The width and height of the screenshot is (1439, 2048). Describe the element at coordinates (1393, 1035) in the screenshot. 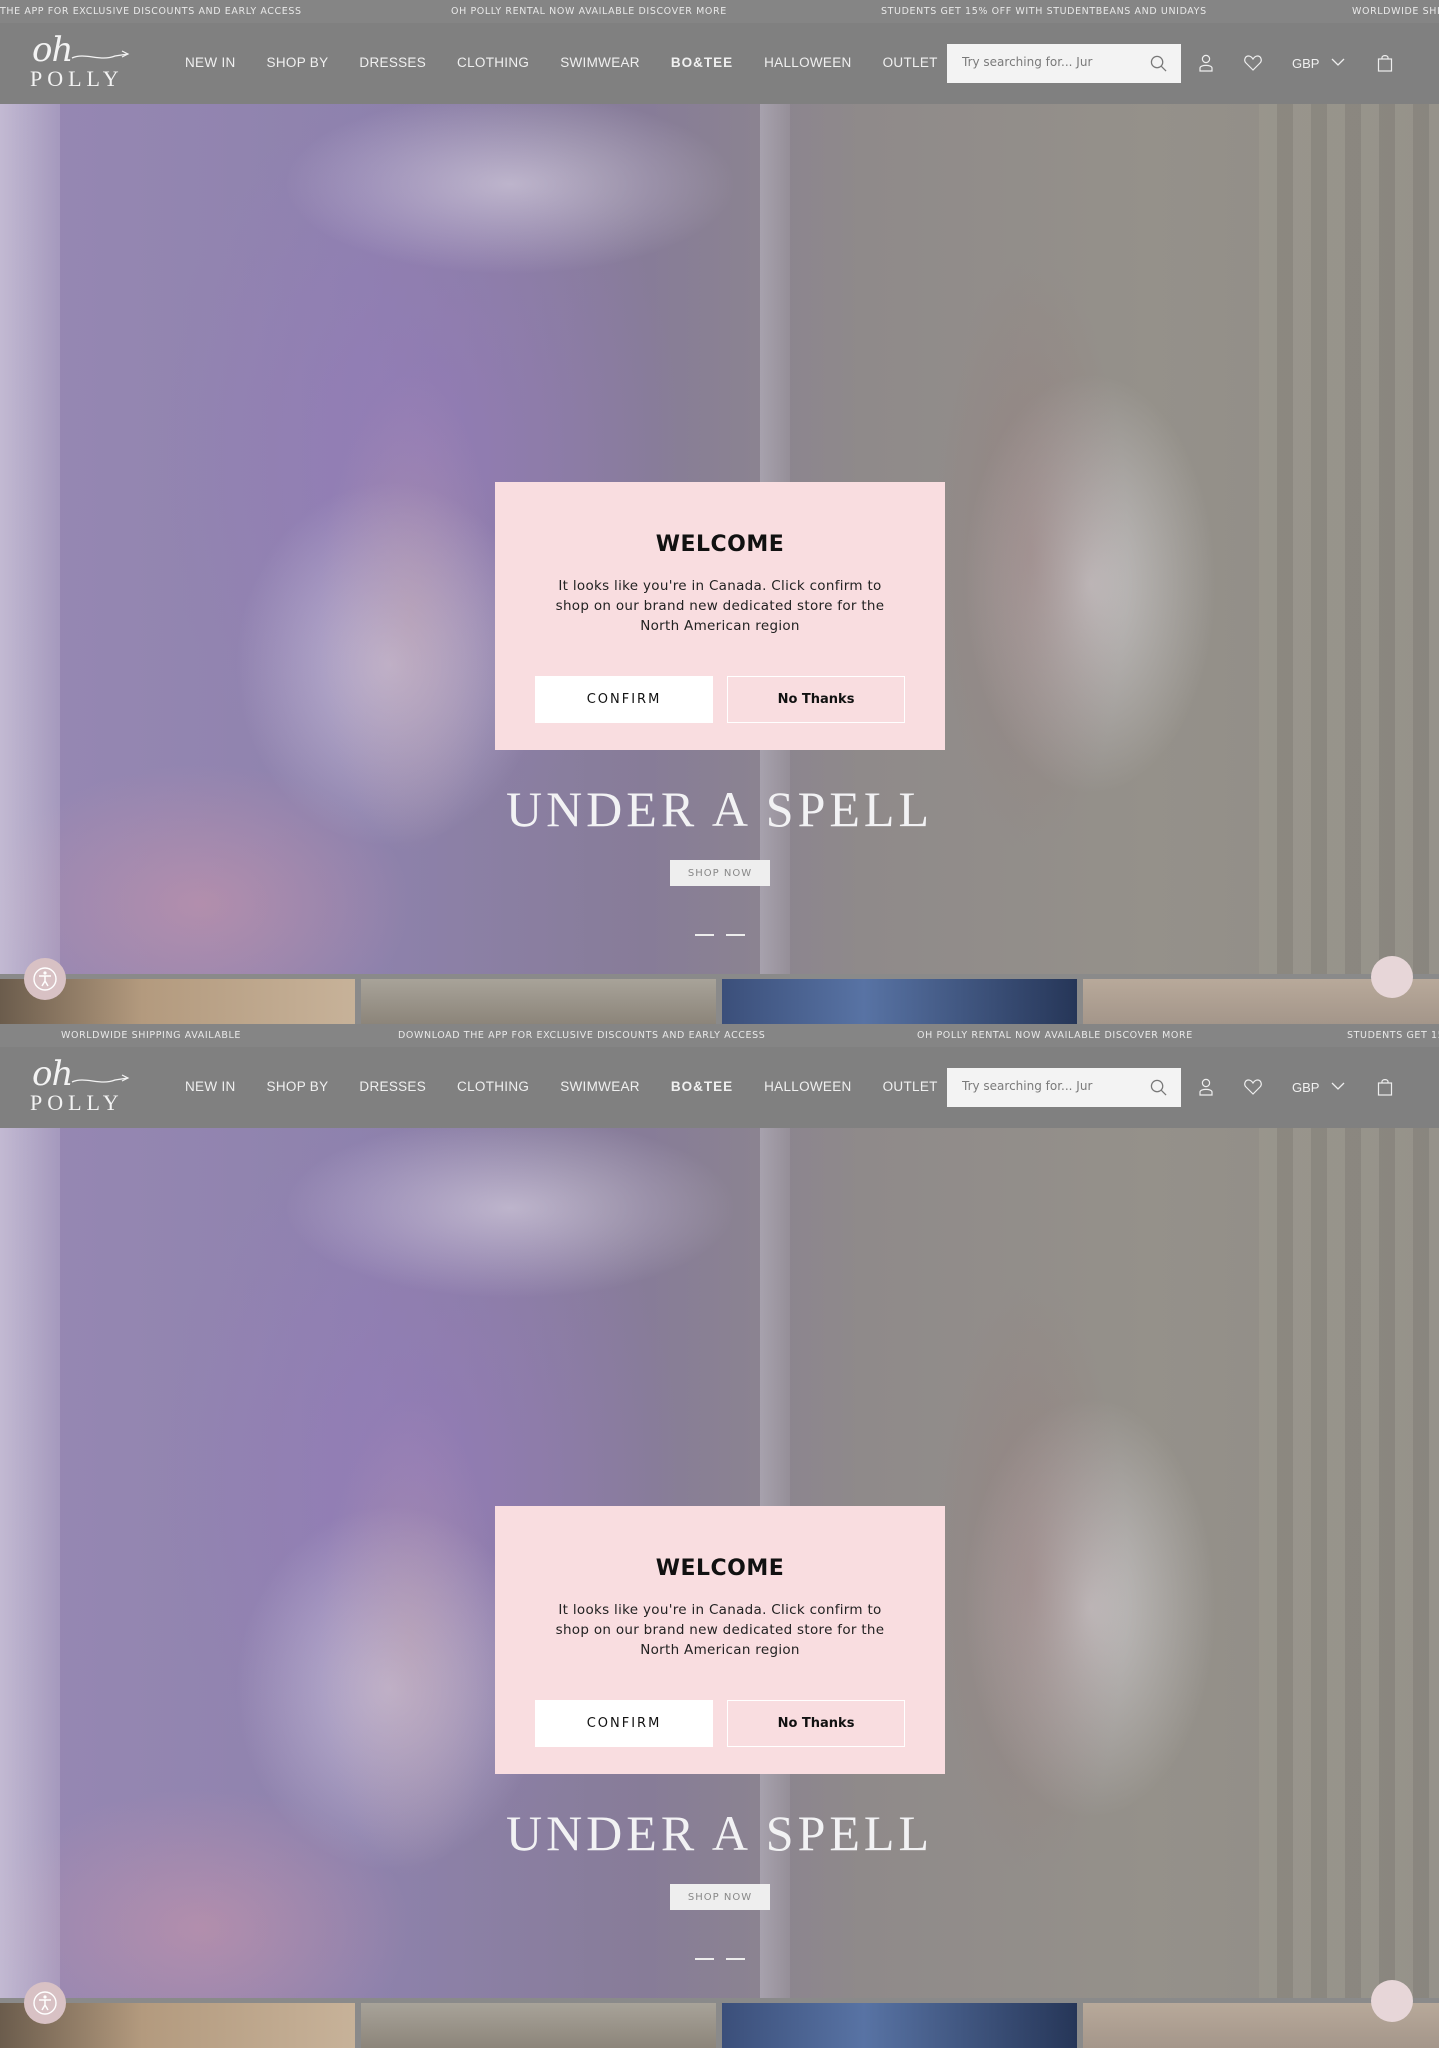

I see `announcement-text: STUDENTS GET 15` at that location.